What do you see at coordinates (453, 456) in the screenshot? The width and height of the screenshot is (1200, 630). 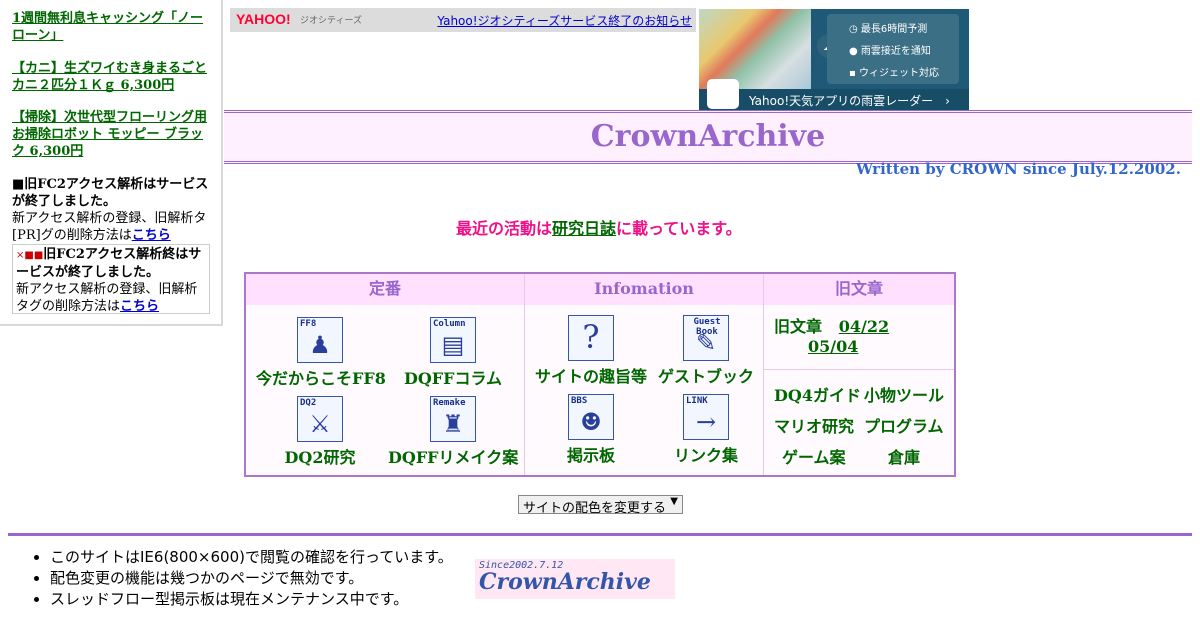 I see `remake-label: DQFFリメイク案` at bounding box center [453, 456].